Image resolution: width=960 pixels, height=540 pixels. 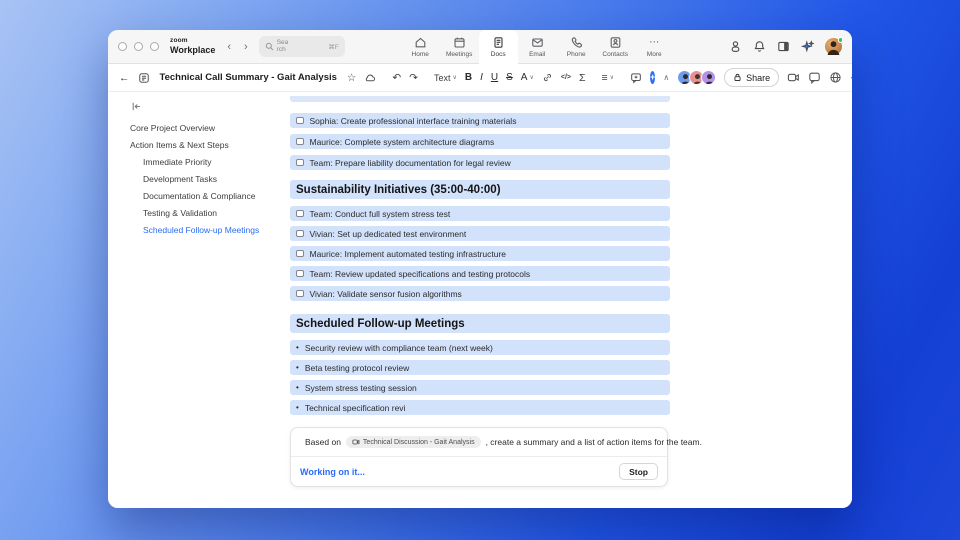 What do you see at coordinates (445, 78) in the screenshot?
I see `text-style-dropdown: Text ∨` at bounding box center [445, 78].